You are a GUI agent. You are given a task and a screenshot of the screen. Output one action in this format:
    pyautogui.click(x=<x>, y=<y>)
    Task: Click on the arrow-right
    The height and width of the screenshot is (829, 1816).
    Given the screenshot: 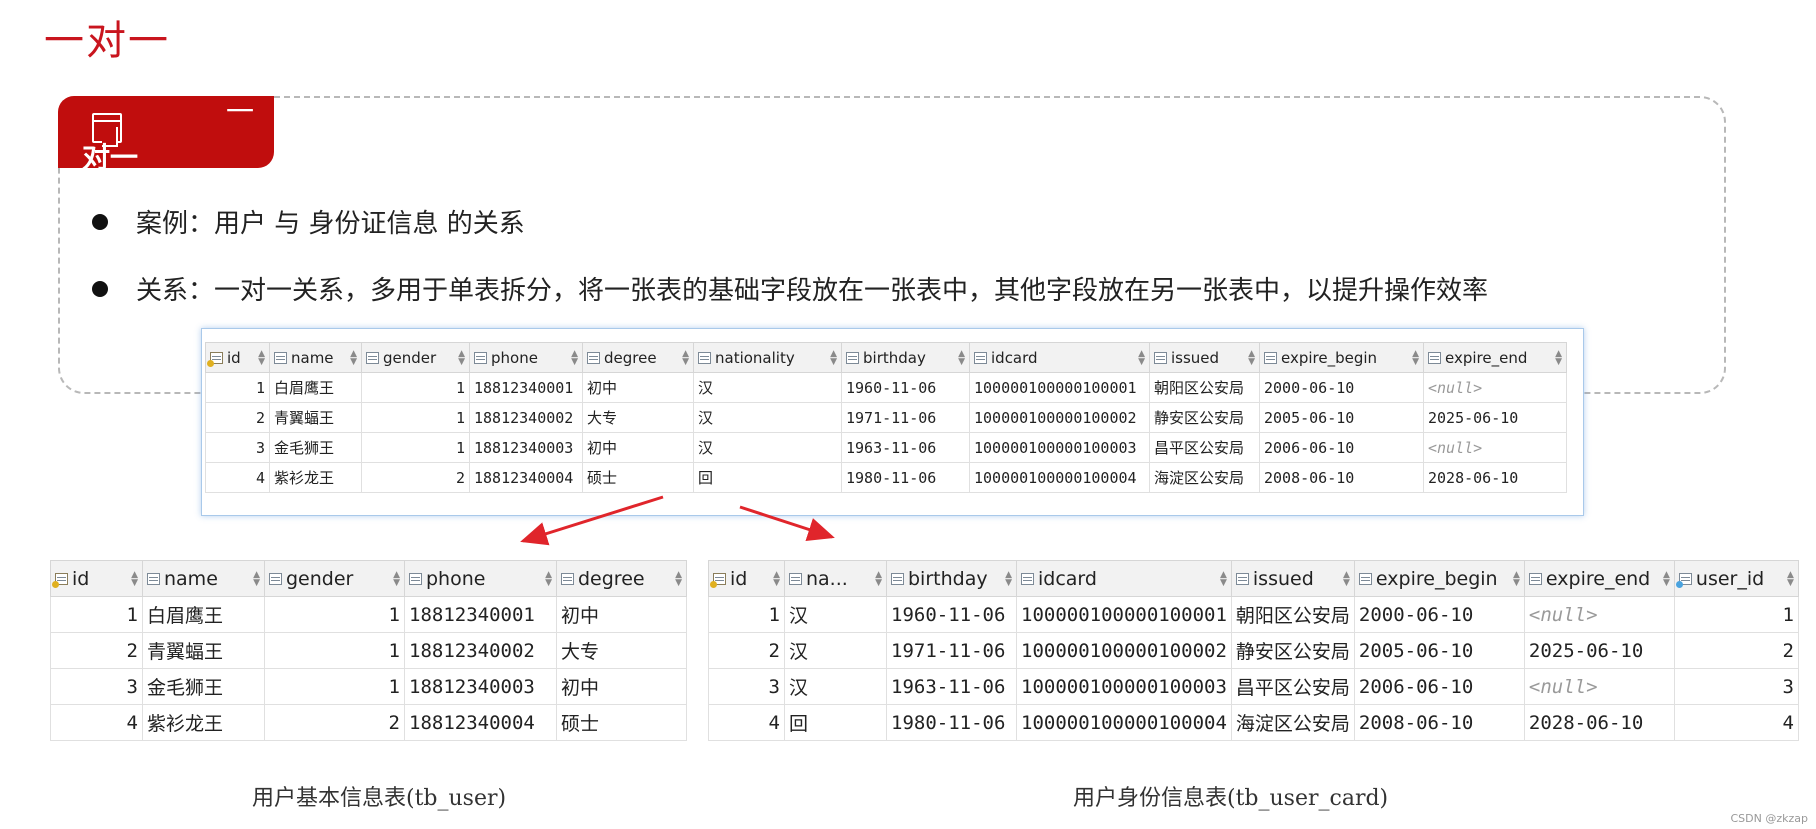 What is the action you would take?
    pyautogui.click(x=787, y=523)
    